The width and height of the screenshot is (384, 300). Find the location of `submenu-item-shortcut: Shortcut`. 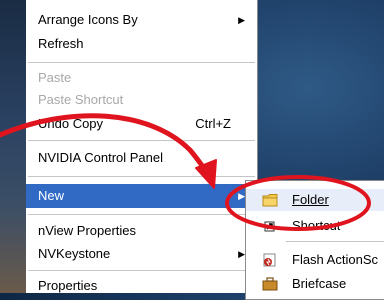

submenu-item-shortcut: Shortcut is located at coordinates (315, 226).